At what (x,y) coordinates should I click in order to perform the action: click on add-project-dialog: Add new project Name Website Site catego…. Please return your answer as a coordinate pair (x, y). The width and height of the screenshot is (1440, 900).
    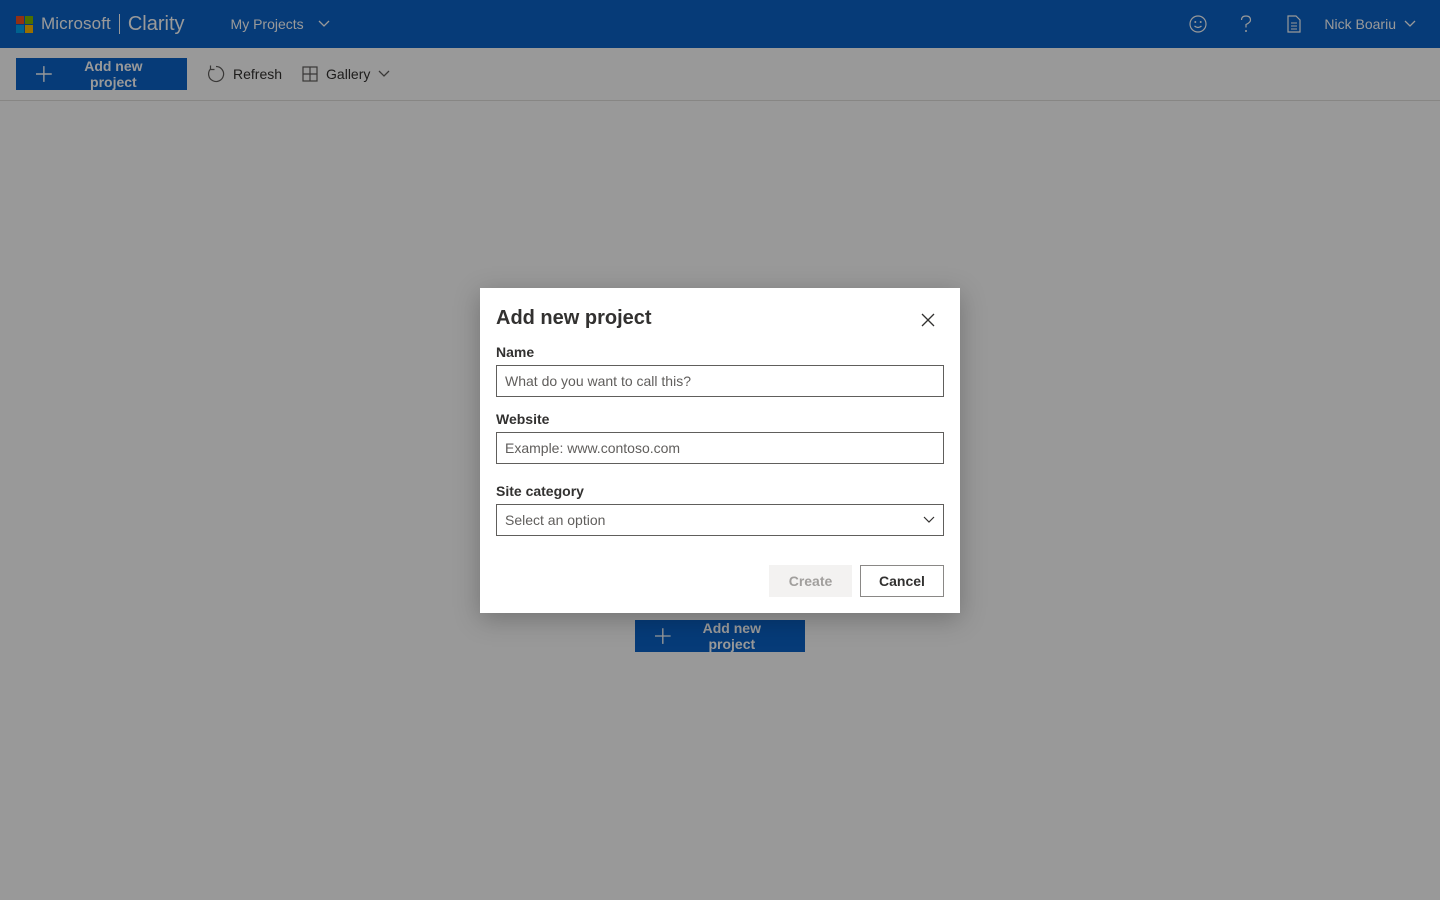
    Looking at the image, I should click on (720, 450).